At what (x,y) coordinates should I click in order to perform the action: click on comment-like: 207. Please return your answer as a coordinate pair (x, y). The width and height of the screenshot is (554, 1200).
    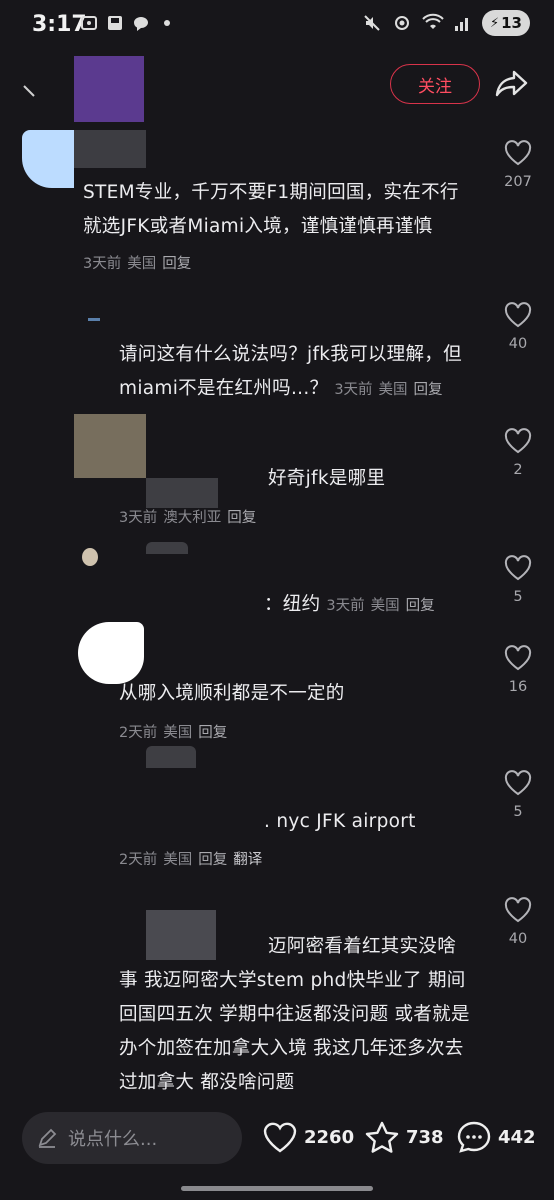
    Looking at the image, I should click on (518, 165).